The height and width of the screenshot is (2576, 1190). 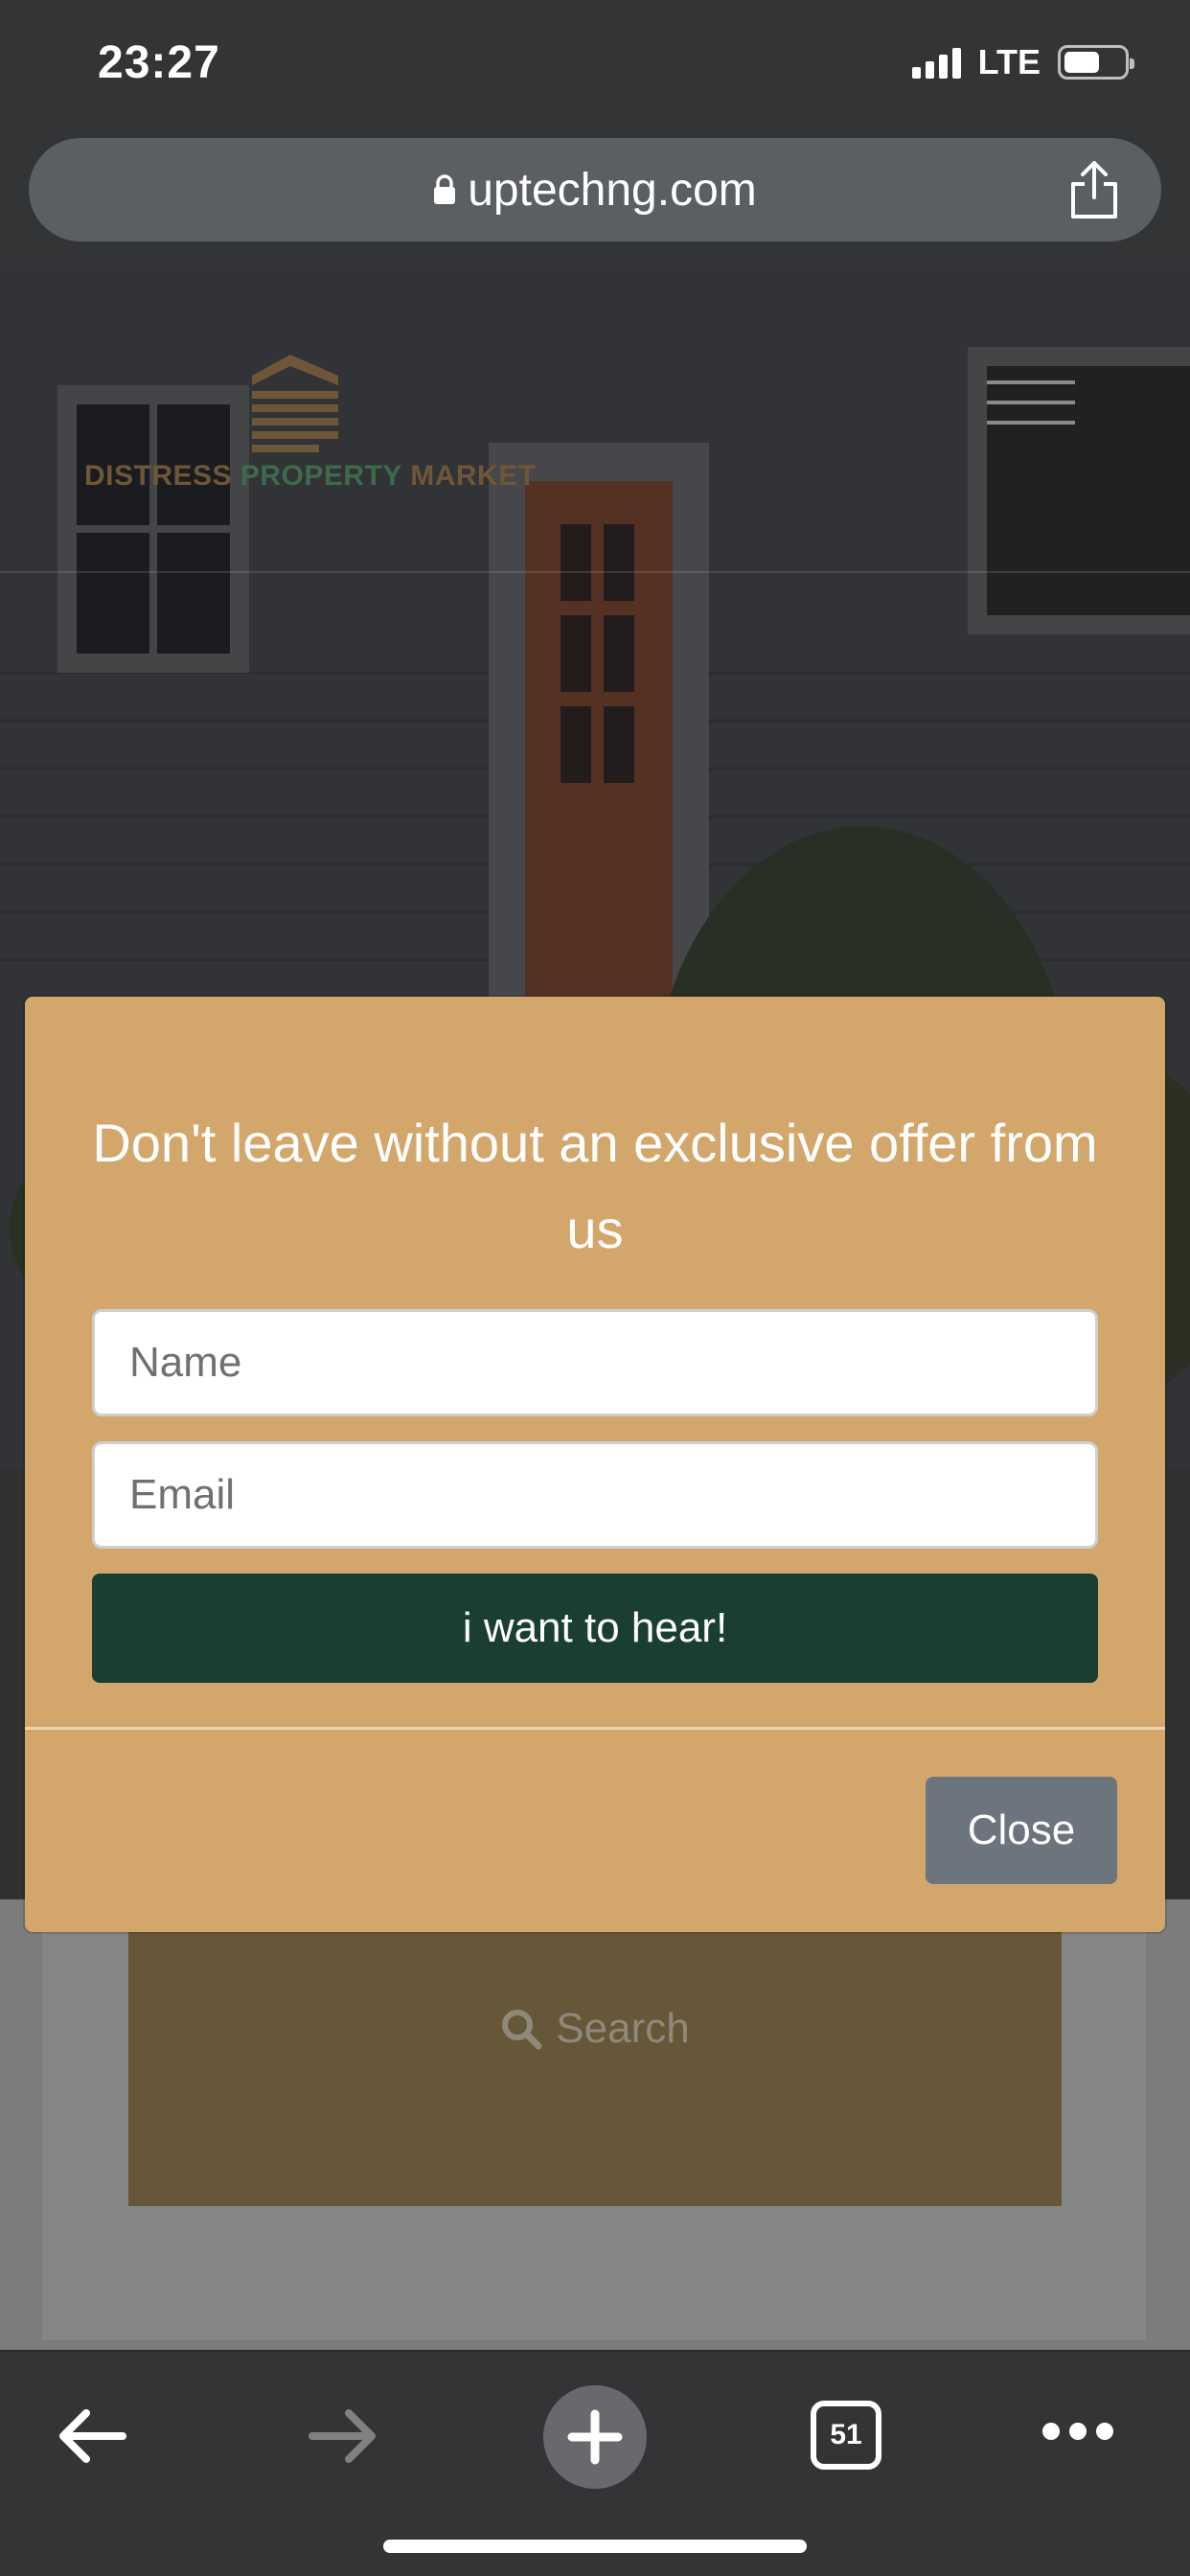 What do you see at coordinates (1031, 405) in the screenshot?
I see `hamburger-menu-icon` at bounding box center [1031, 405].